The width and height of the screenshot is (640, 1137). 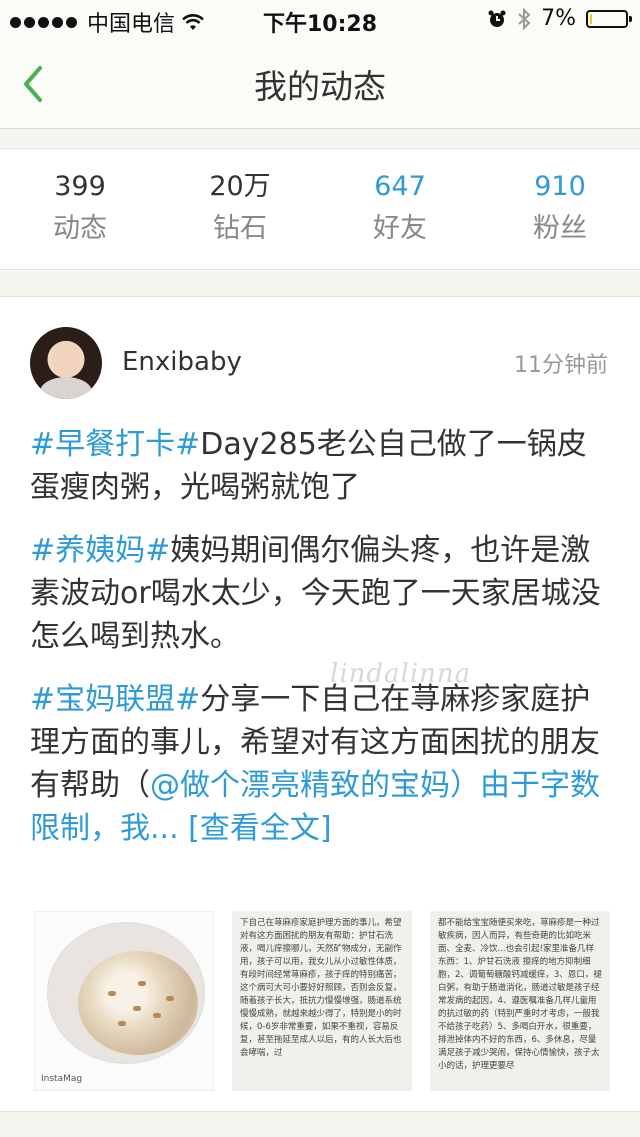 I want to click on stat-friends-count: 647, so click(x=400, y=186).